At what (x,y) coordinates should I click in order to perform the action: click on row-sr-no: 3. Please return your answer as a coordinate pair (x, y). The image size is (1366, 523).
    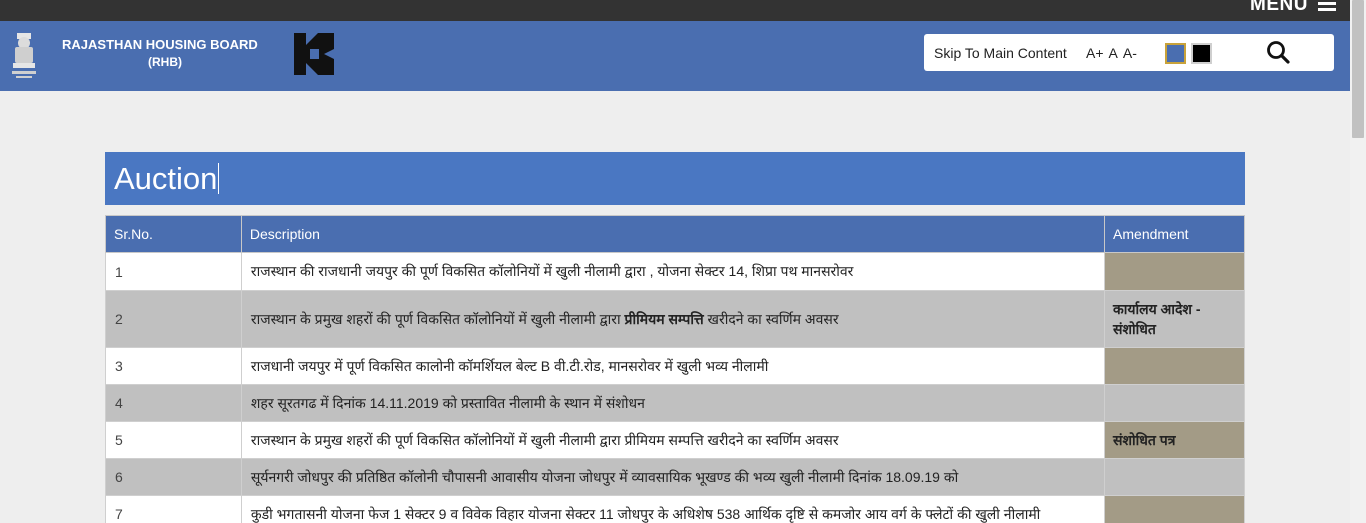
    Looking at the image, I should click on (173, 366).